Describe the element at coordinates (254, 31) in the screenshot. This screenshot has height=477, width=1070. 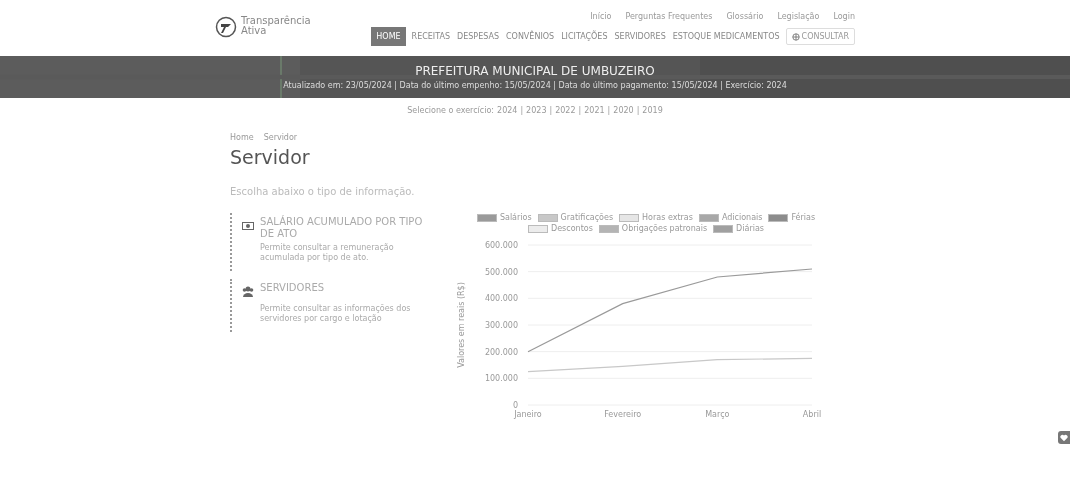
I see `logo-text: Ativa` at that location.